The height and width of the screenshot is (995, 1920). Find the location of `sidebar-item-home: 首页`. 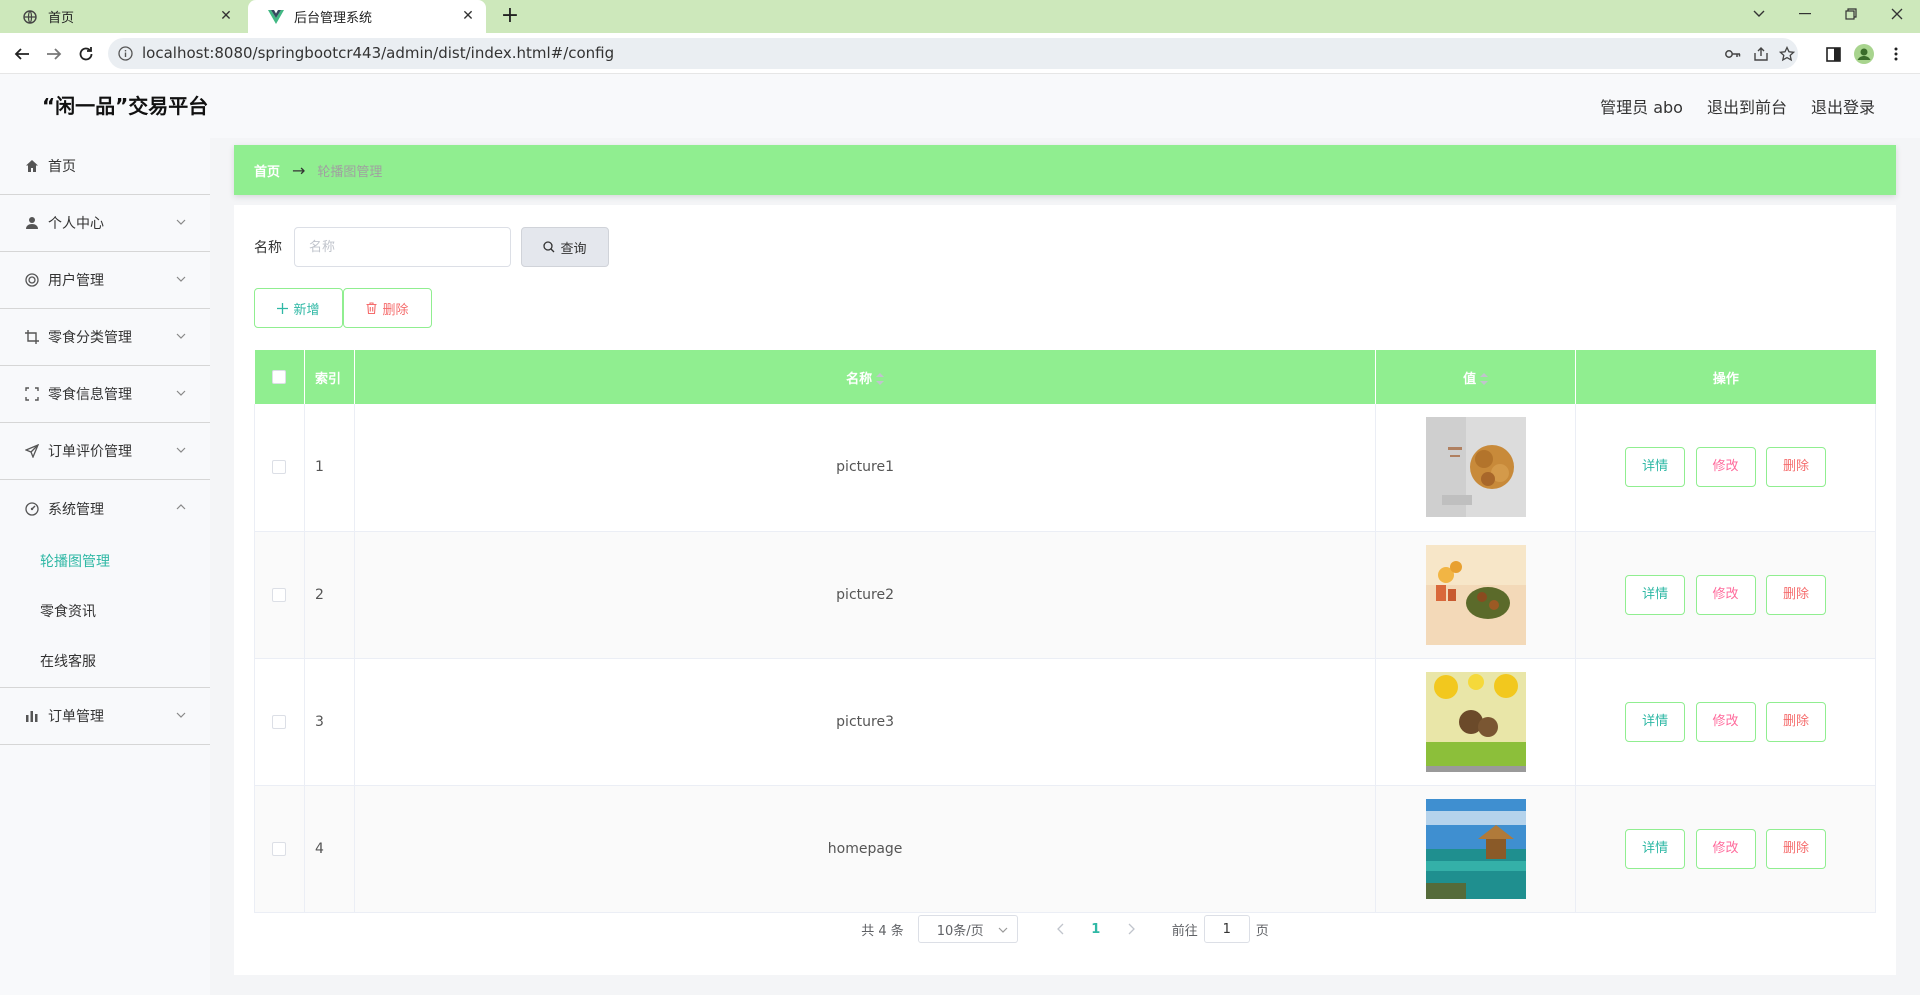

sidebar-item-home: 首页 is located at coordinates (105, 166).